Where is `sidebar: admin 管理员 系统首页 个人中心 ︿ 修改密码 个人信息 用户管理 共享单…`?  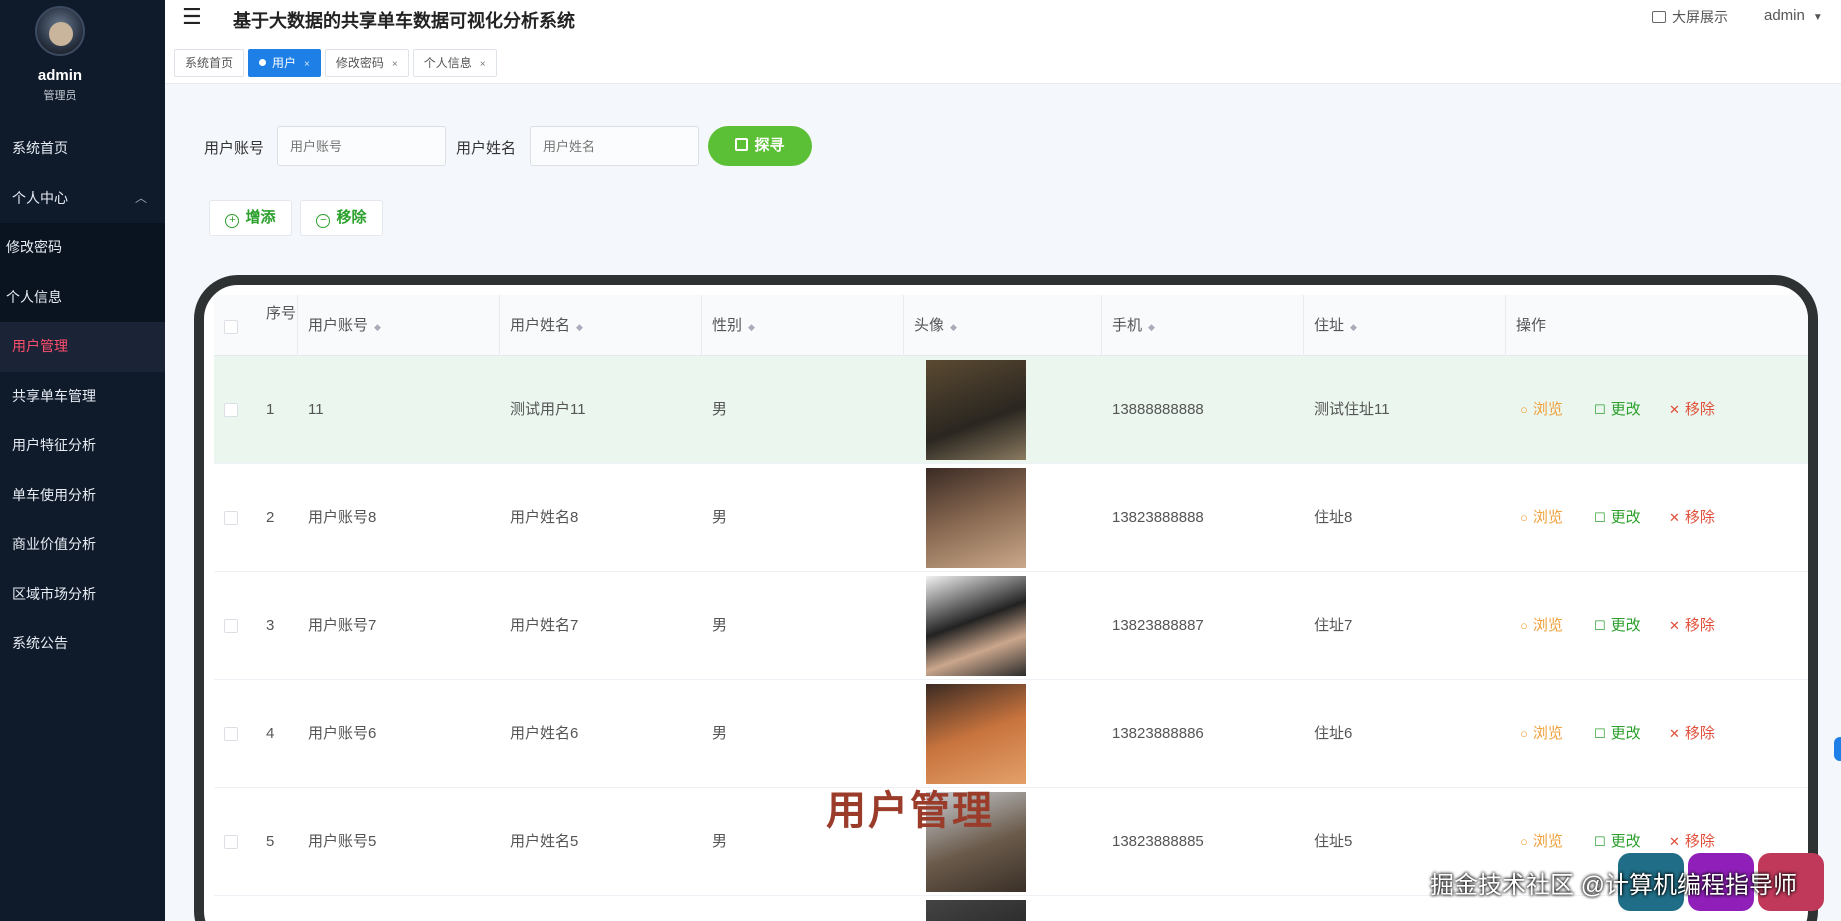 sidebar: admin 管理员 系统首页 个人中心 ︿ 修改密码 个人信息 用户管理 共享单… is located at coordinates (82, 460).